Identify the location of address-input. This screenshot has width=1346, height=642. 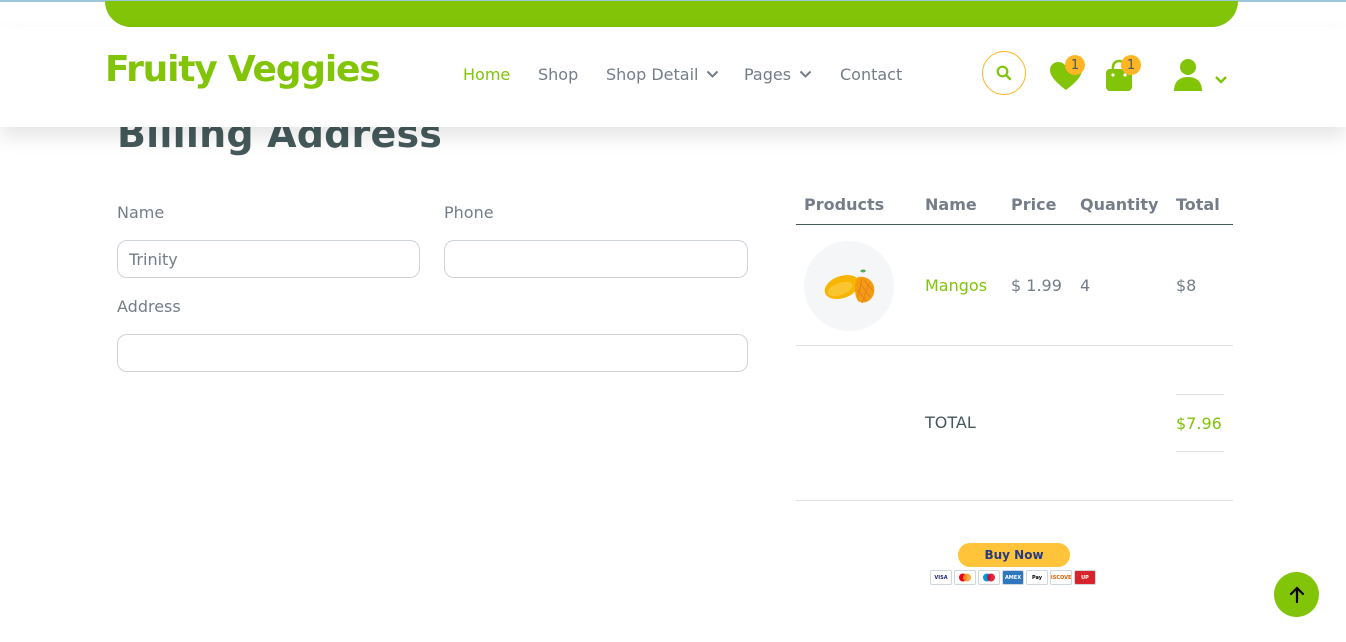
(432, 353).